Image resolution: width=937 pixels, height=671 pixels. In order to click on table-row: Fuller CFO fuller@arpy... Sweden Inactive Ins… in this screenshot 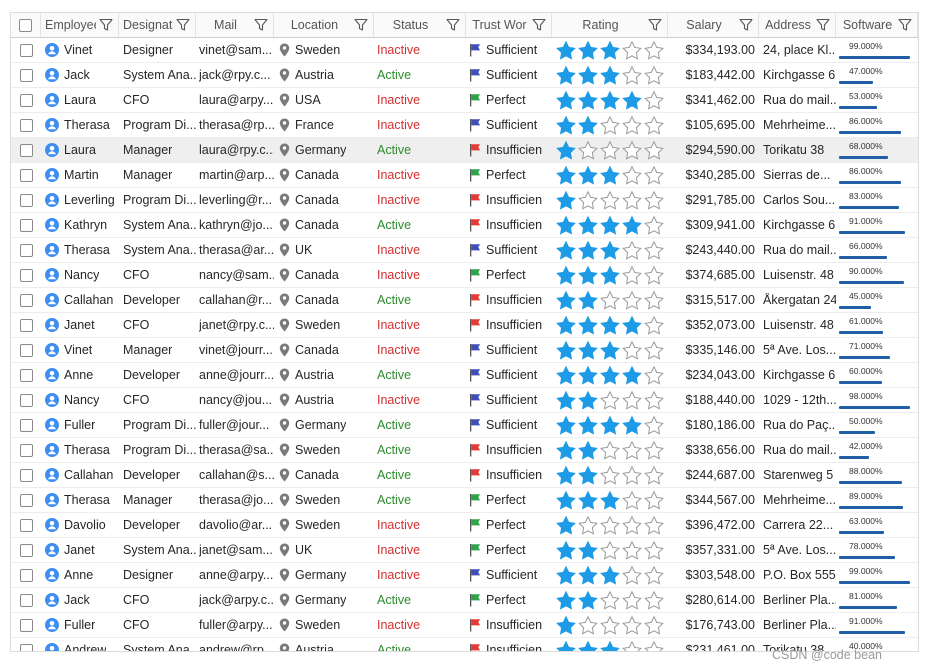, I will do `click(464, 625)`.